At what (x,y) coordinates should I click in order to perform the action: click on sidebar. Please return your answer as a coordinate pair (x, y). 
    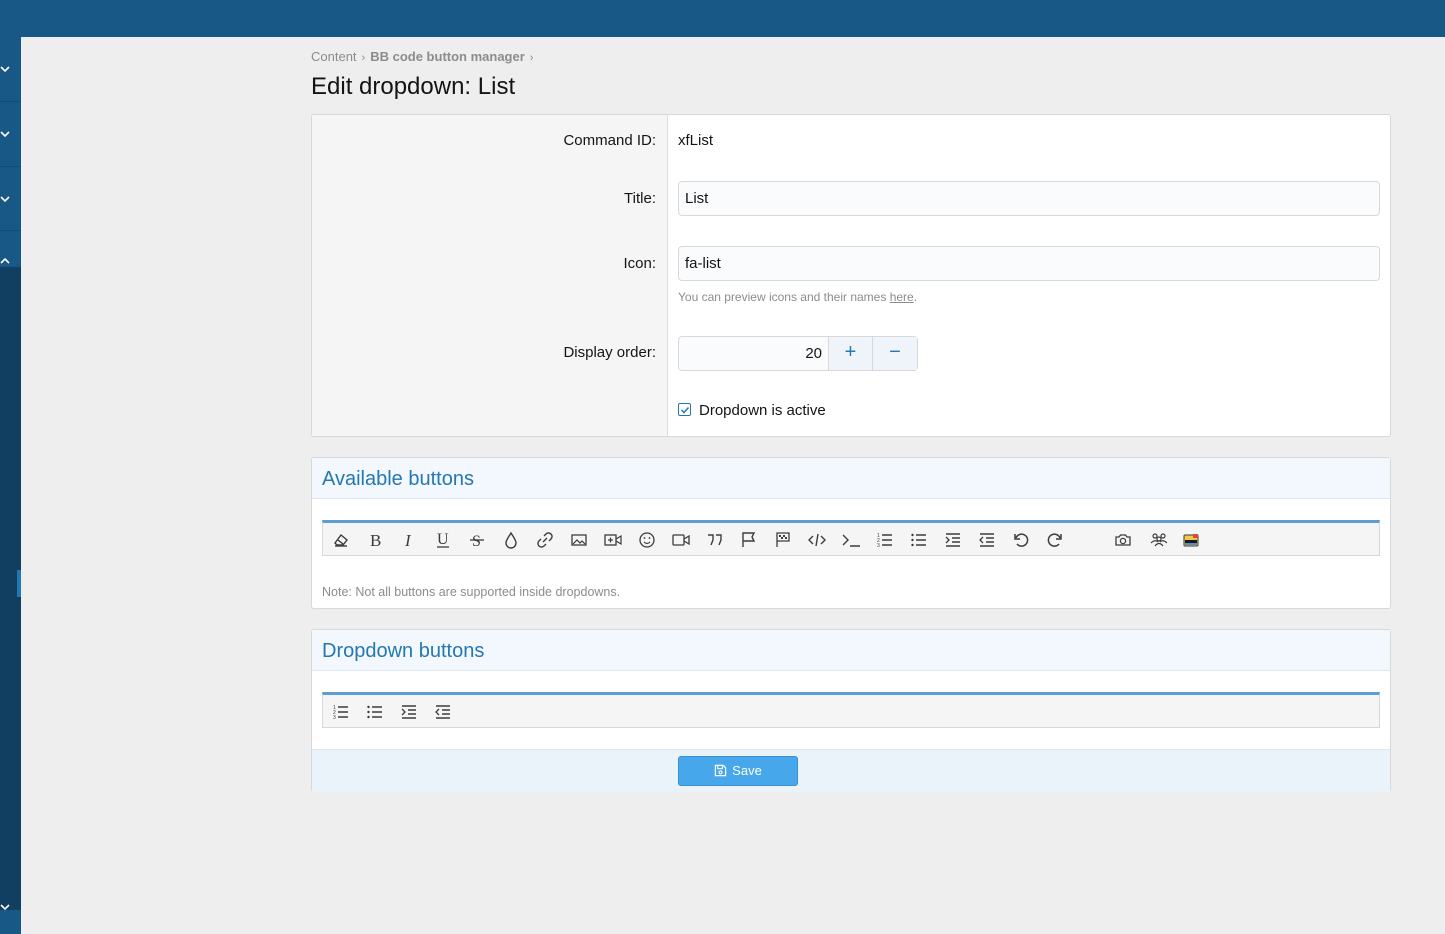
    Looking at the image, I should click on (10, 485).